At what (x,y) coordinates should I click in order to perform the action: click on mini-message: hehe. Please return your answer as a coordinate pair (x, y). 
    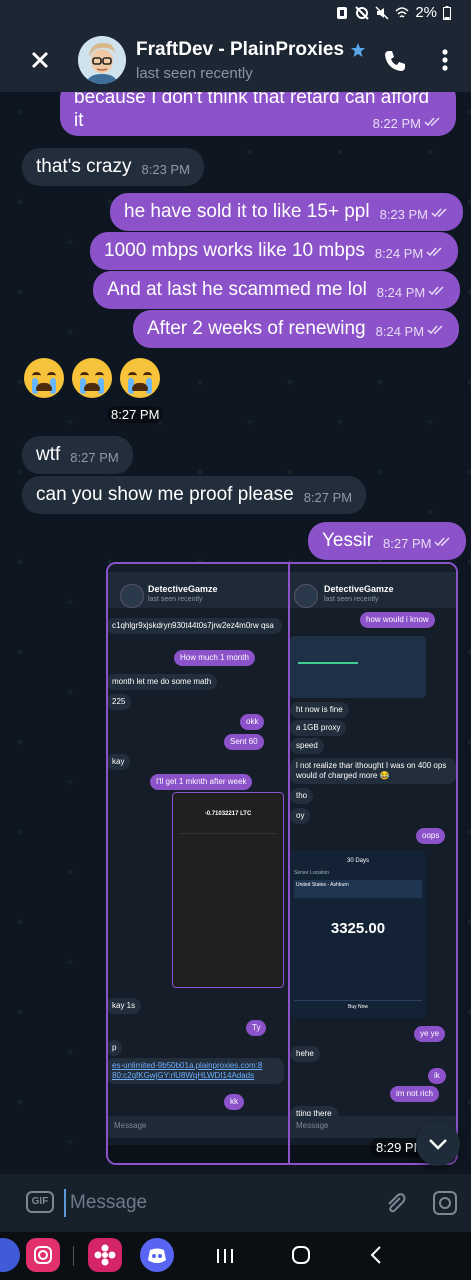
    Looking at the image, I should click on (305, 1054).